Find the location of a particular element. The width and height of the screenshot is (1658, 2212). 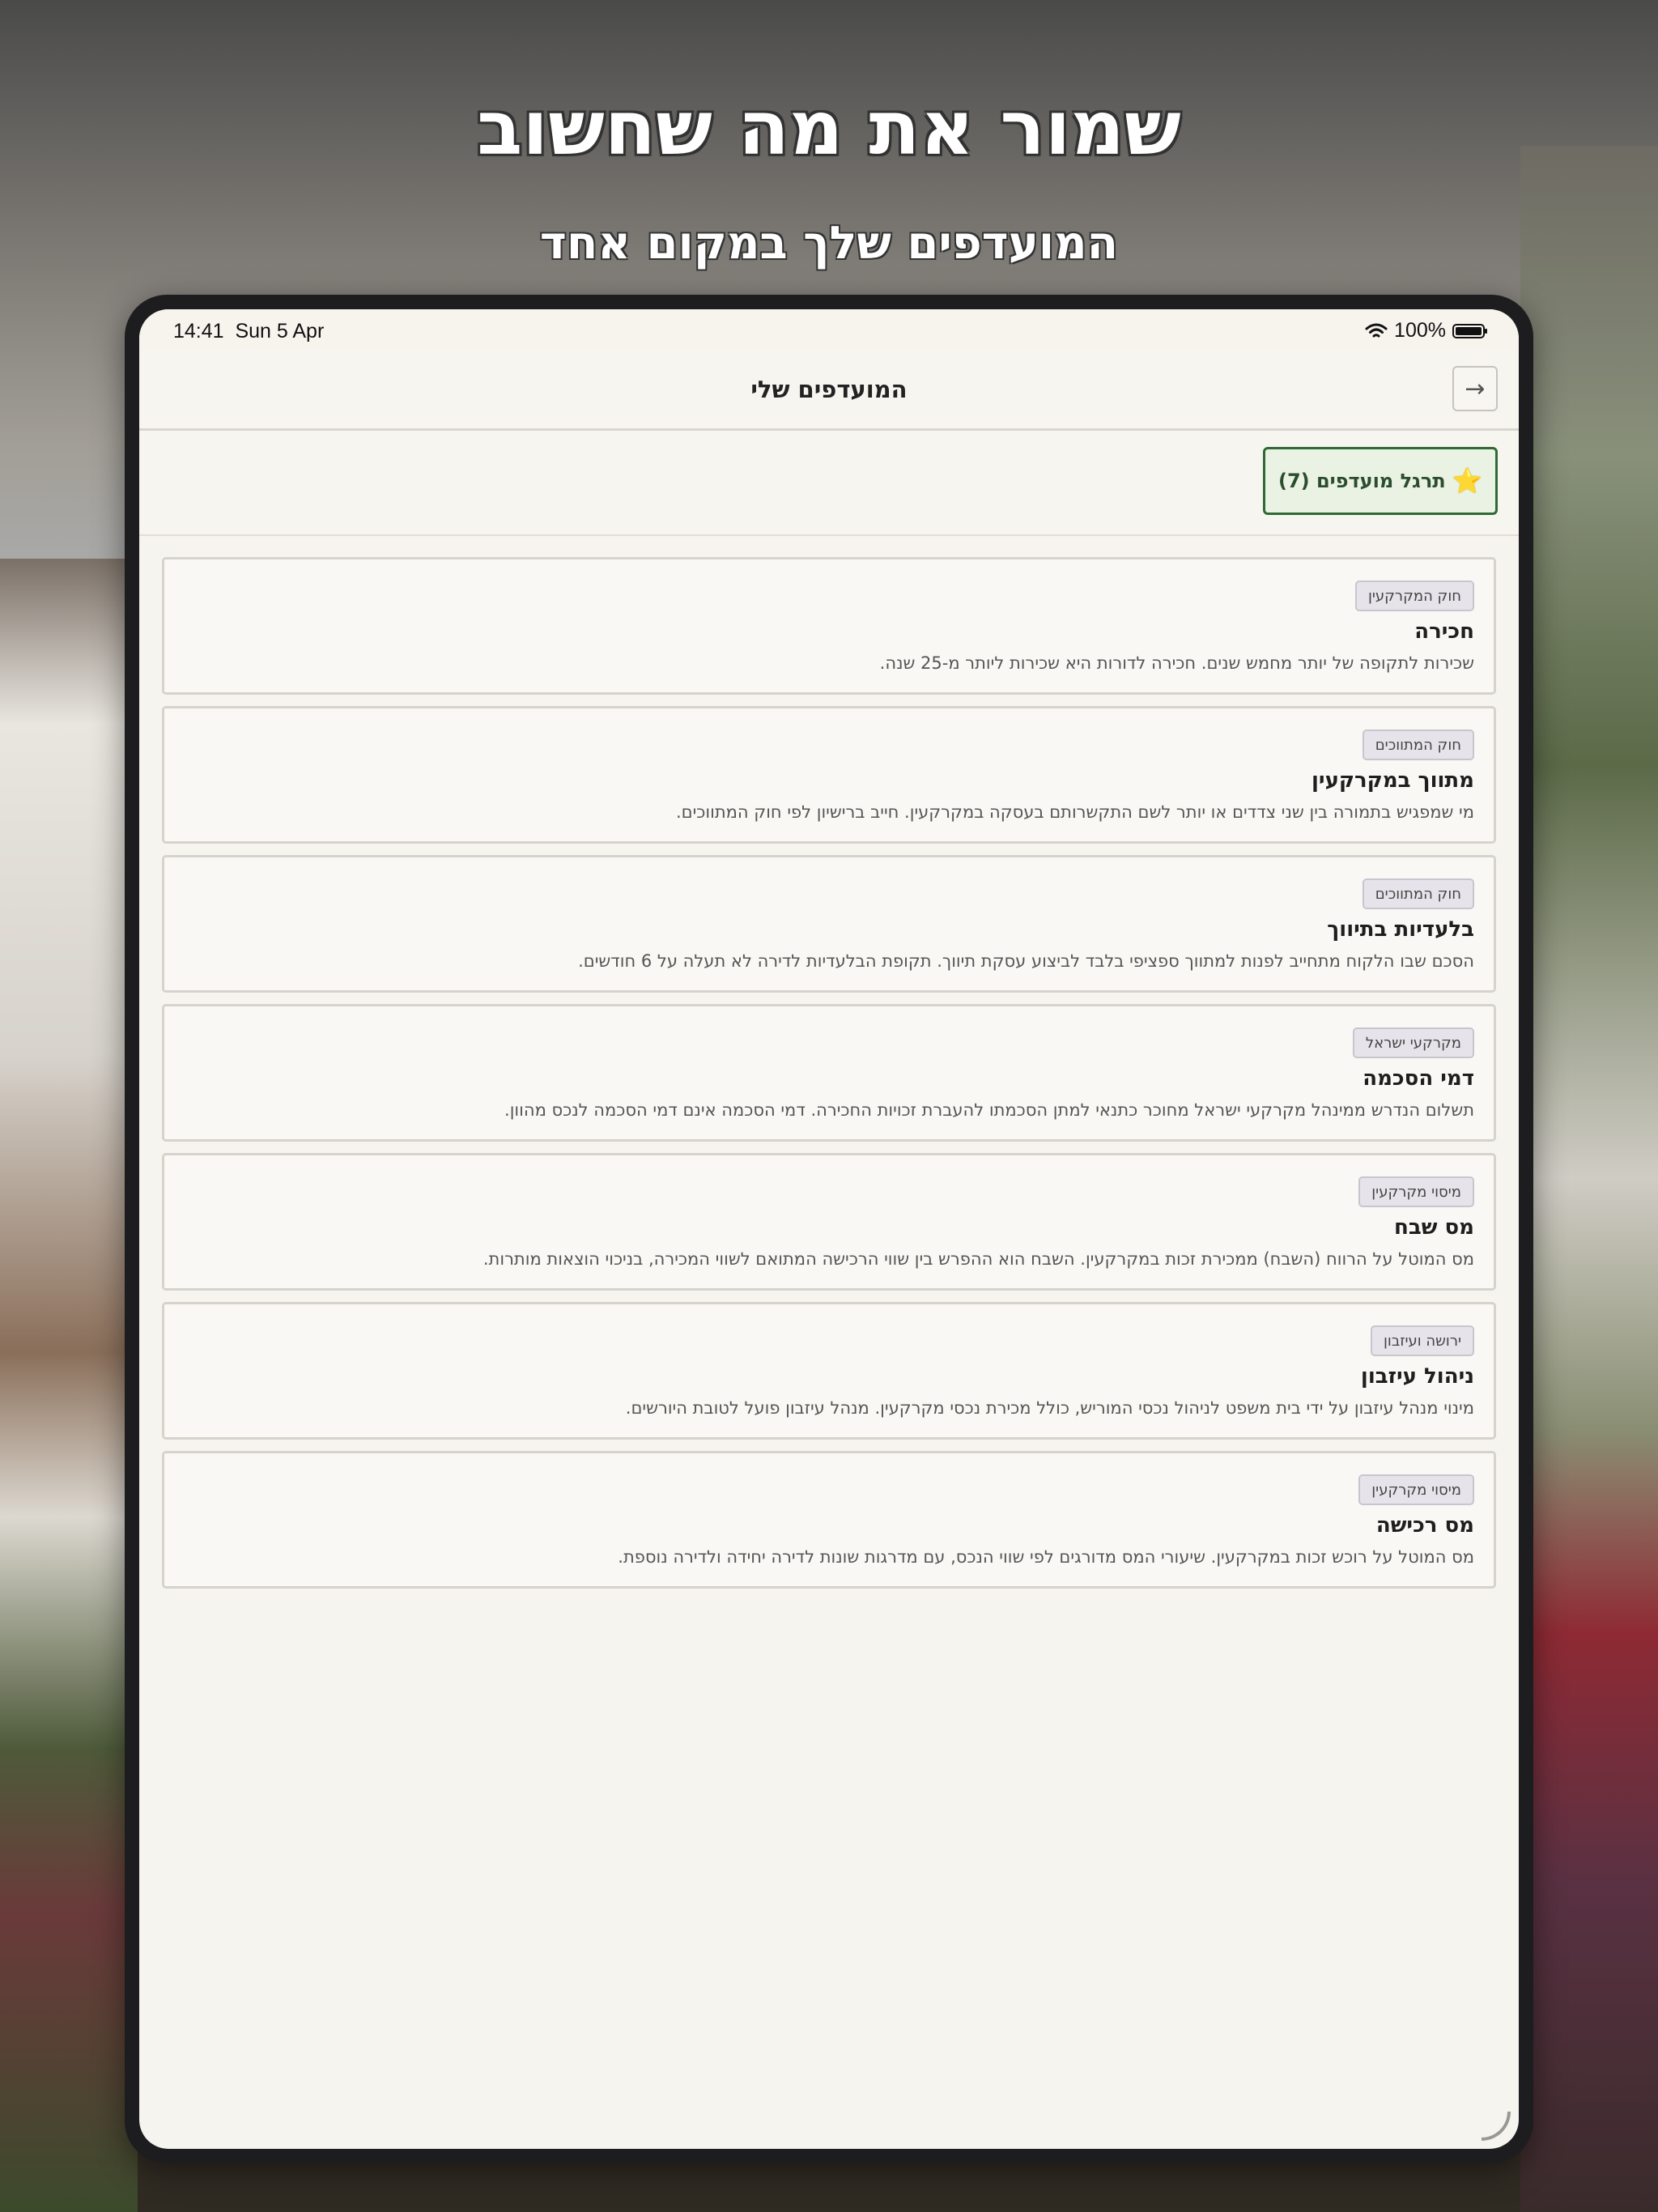

term-title: מס רכישה is located at coordinates (1424, 1525).